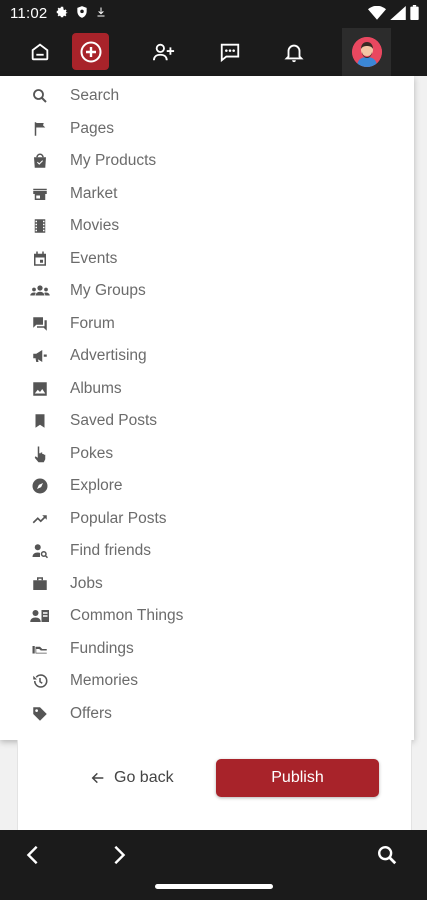 Image resolution: width=427 pixels, height=900 pixels. I want to click on menu-item-label: Events, so click(94, 258).